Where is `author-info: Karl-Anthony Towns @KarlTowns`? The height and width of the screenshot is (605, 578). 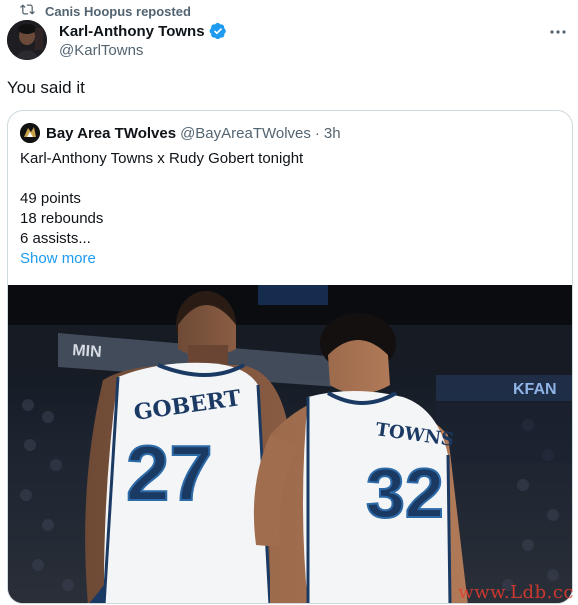 author-info: Karl-Anthony Towns @KarlTowns is located at coordinates (143, 40).